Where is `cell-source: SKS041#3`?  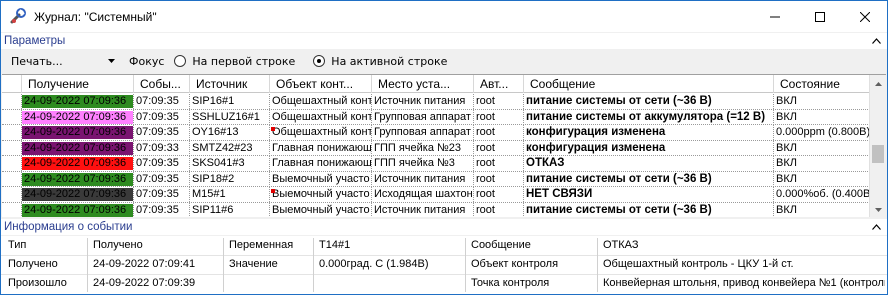 cell-source: SKS041#3 is located at coordinates (230, 163).